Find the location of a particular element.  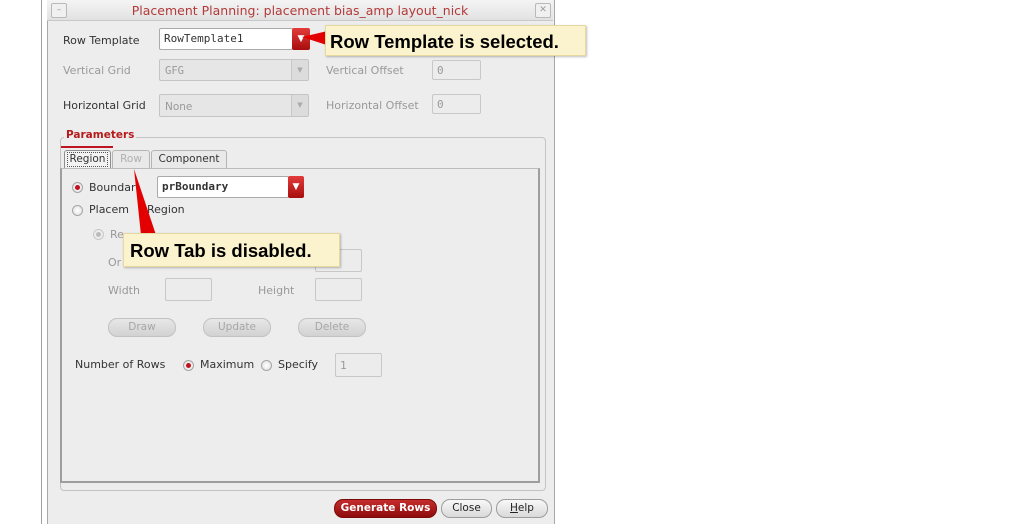

row-template-callout: Row Template is selected. is located at coordinates (455, 40).